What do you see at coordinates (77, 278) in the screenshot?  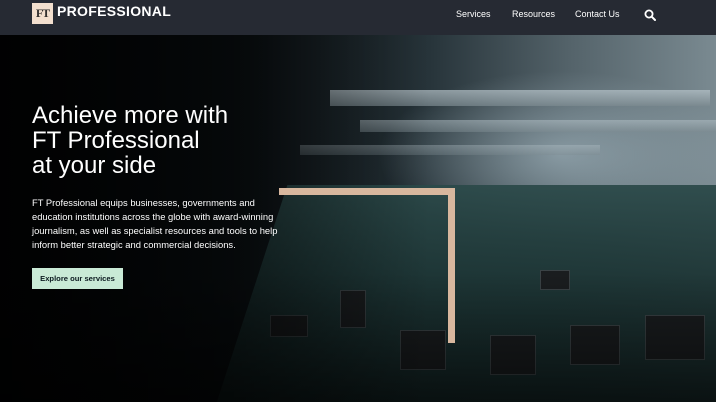 I see `explore-services-button: Explore our services` at bounding box center [77, 278].